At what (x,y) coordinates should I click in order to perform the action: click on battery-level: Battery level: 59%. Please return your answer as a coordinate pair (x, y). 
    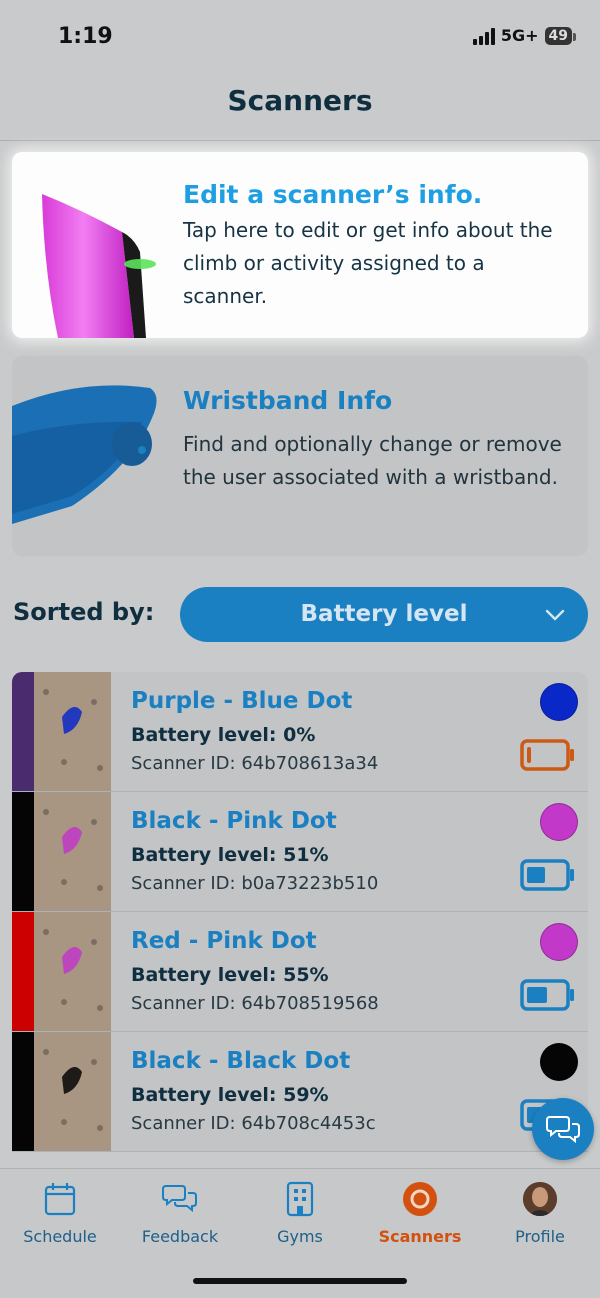
    Looking at the image, I should click on (230, 1095).